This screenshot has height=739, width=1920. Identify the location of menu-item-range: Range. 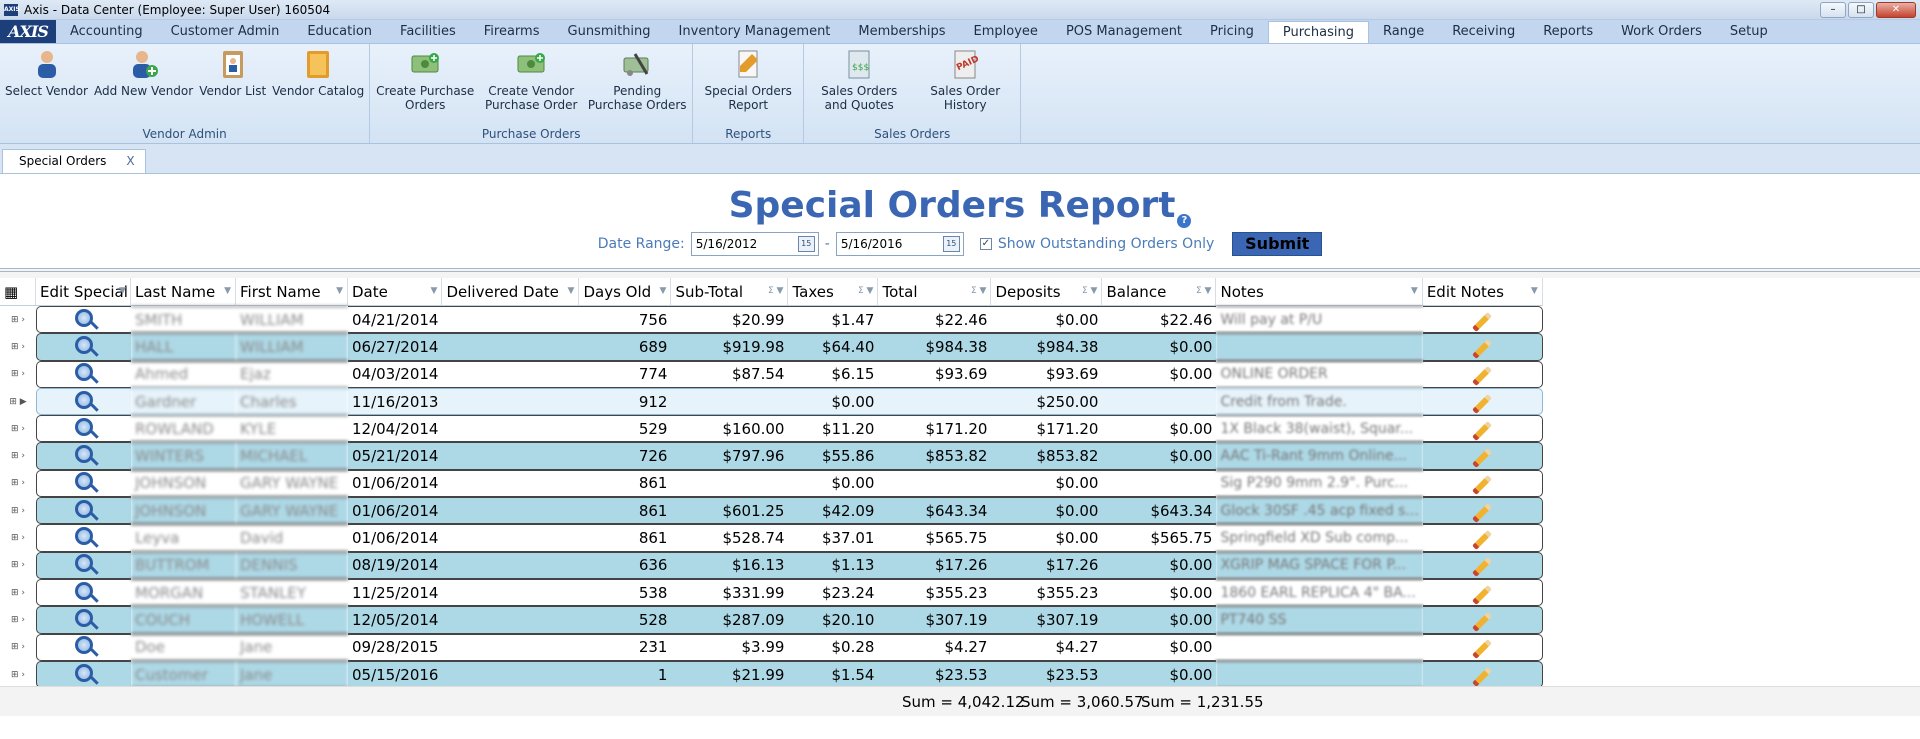
(1403, 31).